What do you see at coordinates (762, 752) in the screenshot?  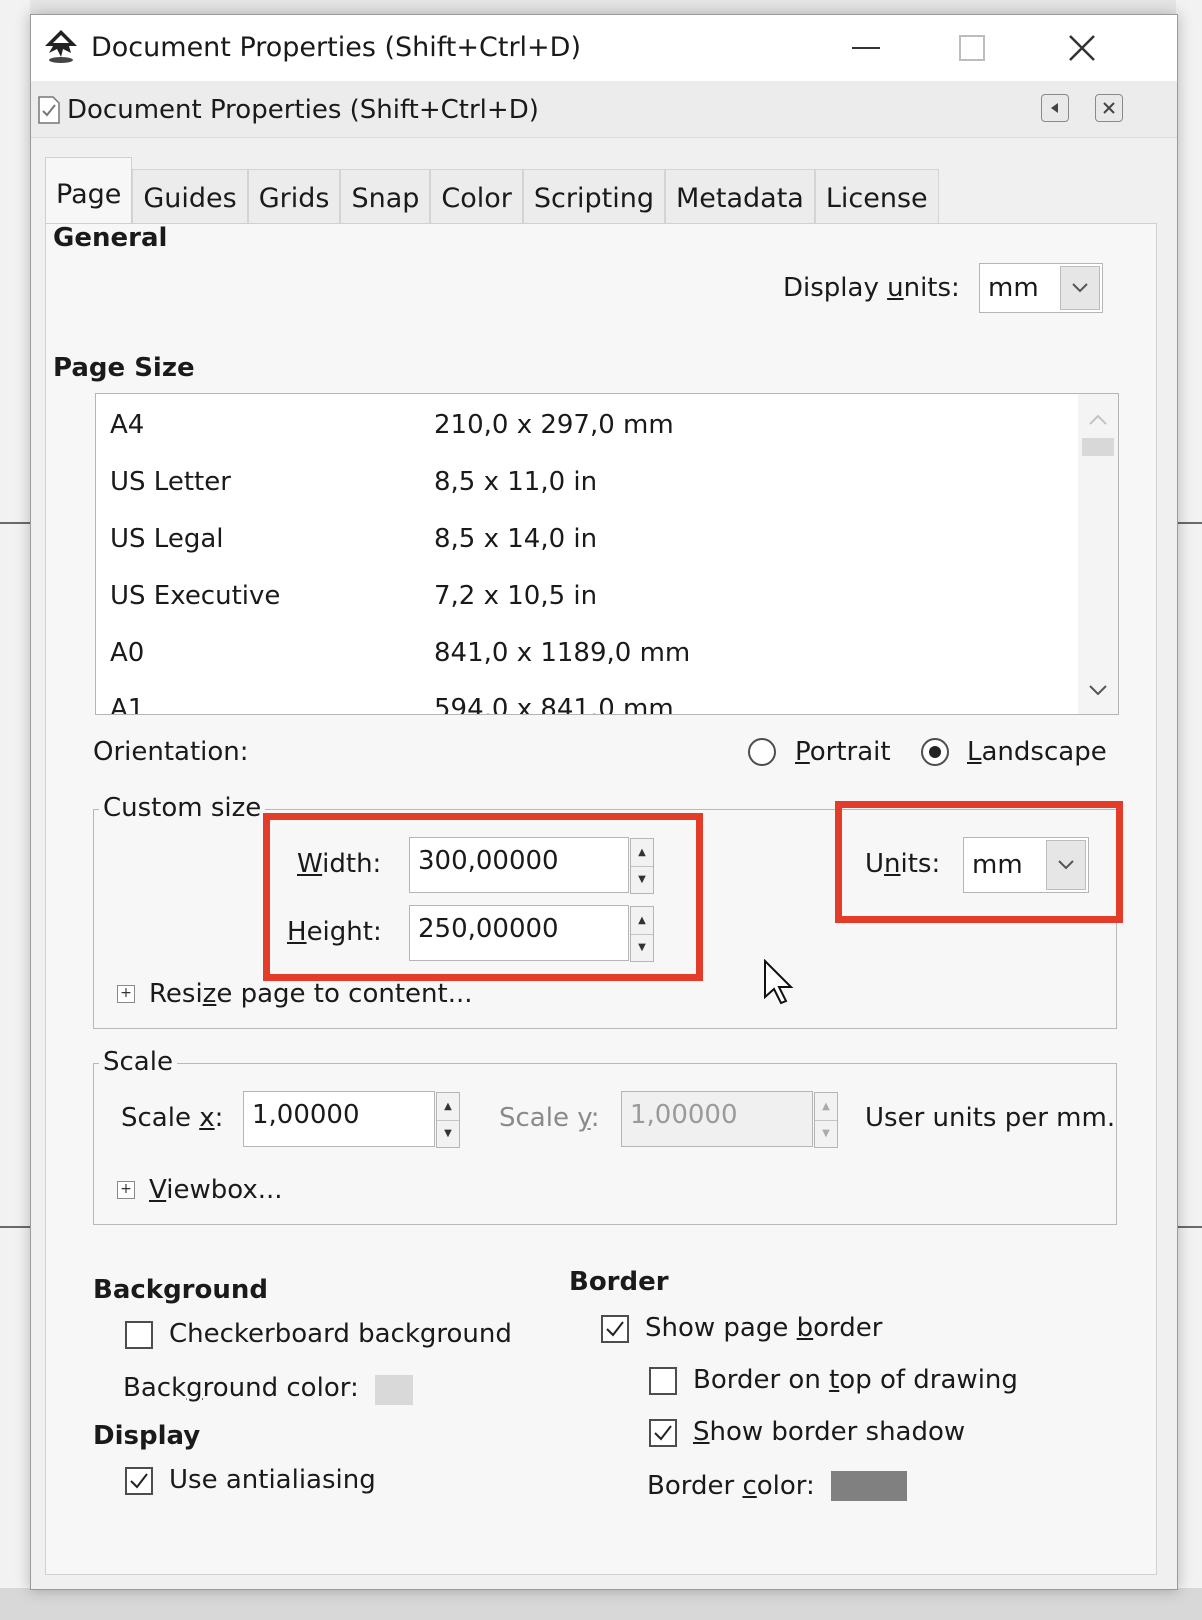 I see `portrait-radio` at bounding box center [762, 752].